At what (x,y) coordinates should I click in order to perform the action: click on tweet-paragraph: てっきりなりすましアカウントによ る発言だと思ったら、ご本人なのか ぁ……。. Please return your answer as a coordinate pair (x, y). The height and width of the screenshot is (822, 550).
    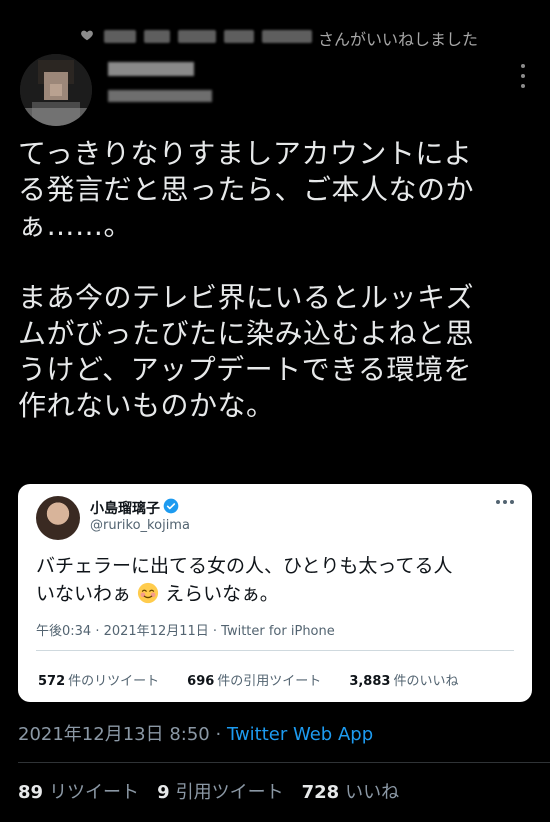
    Looking at the image, I should click on (275, 190).